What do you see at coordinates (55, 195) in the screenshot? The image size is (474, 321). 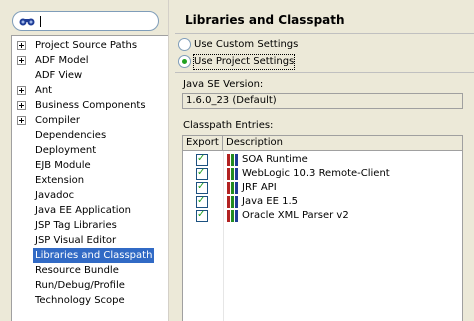 I see `tree-item-label: Javadoc` at bounding box center [55, 195].